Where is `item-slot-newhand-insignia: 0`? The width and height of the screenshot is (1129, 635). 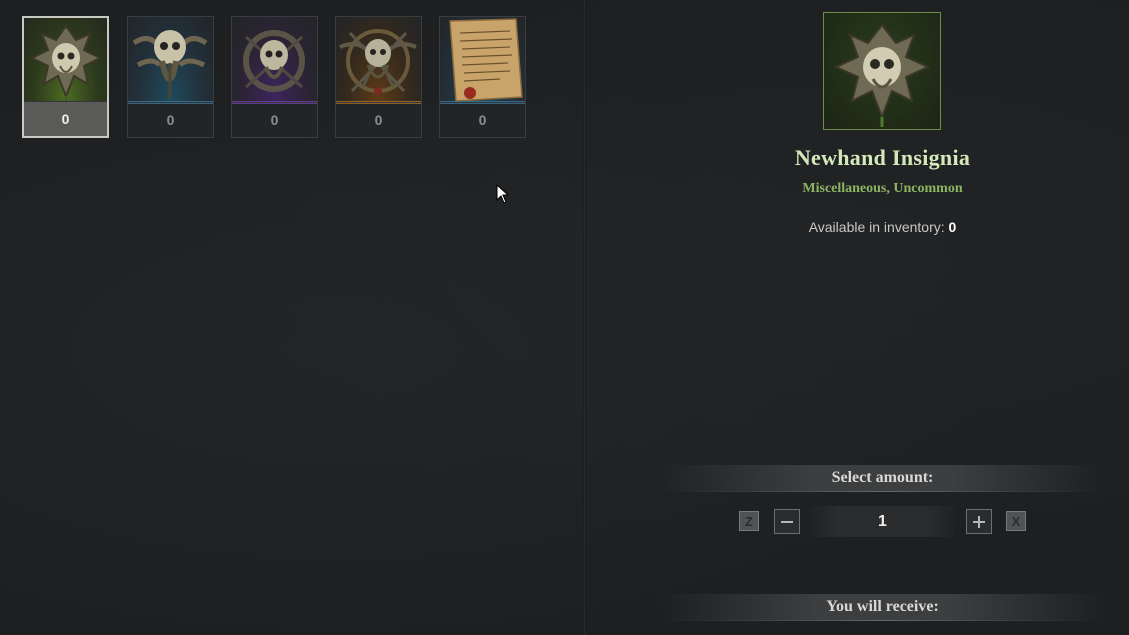 item-slot-newhand-insignia: 0 is located at coordinates (65, 77).